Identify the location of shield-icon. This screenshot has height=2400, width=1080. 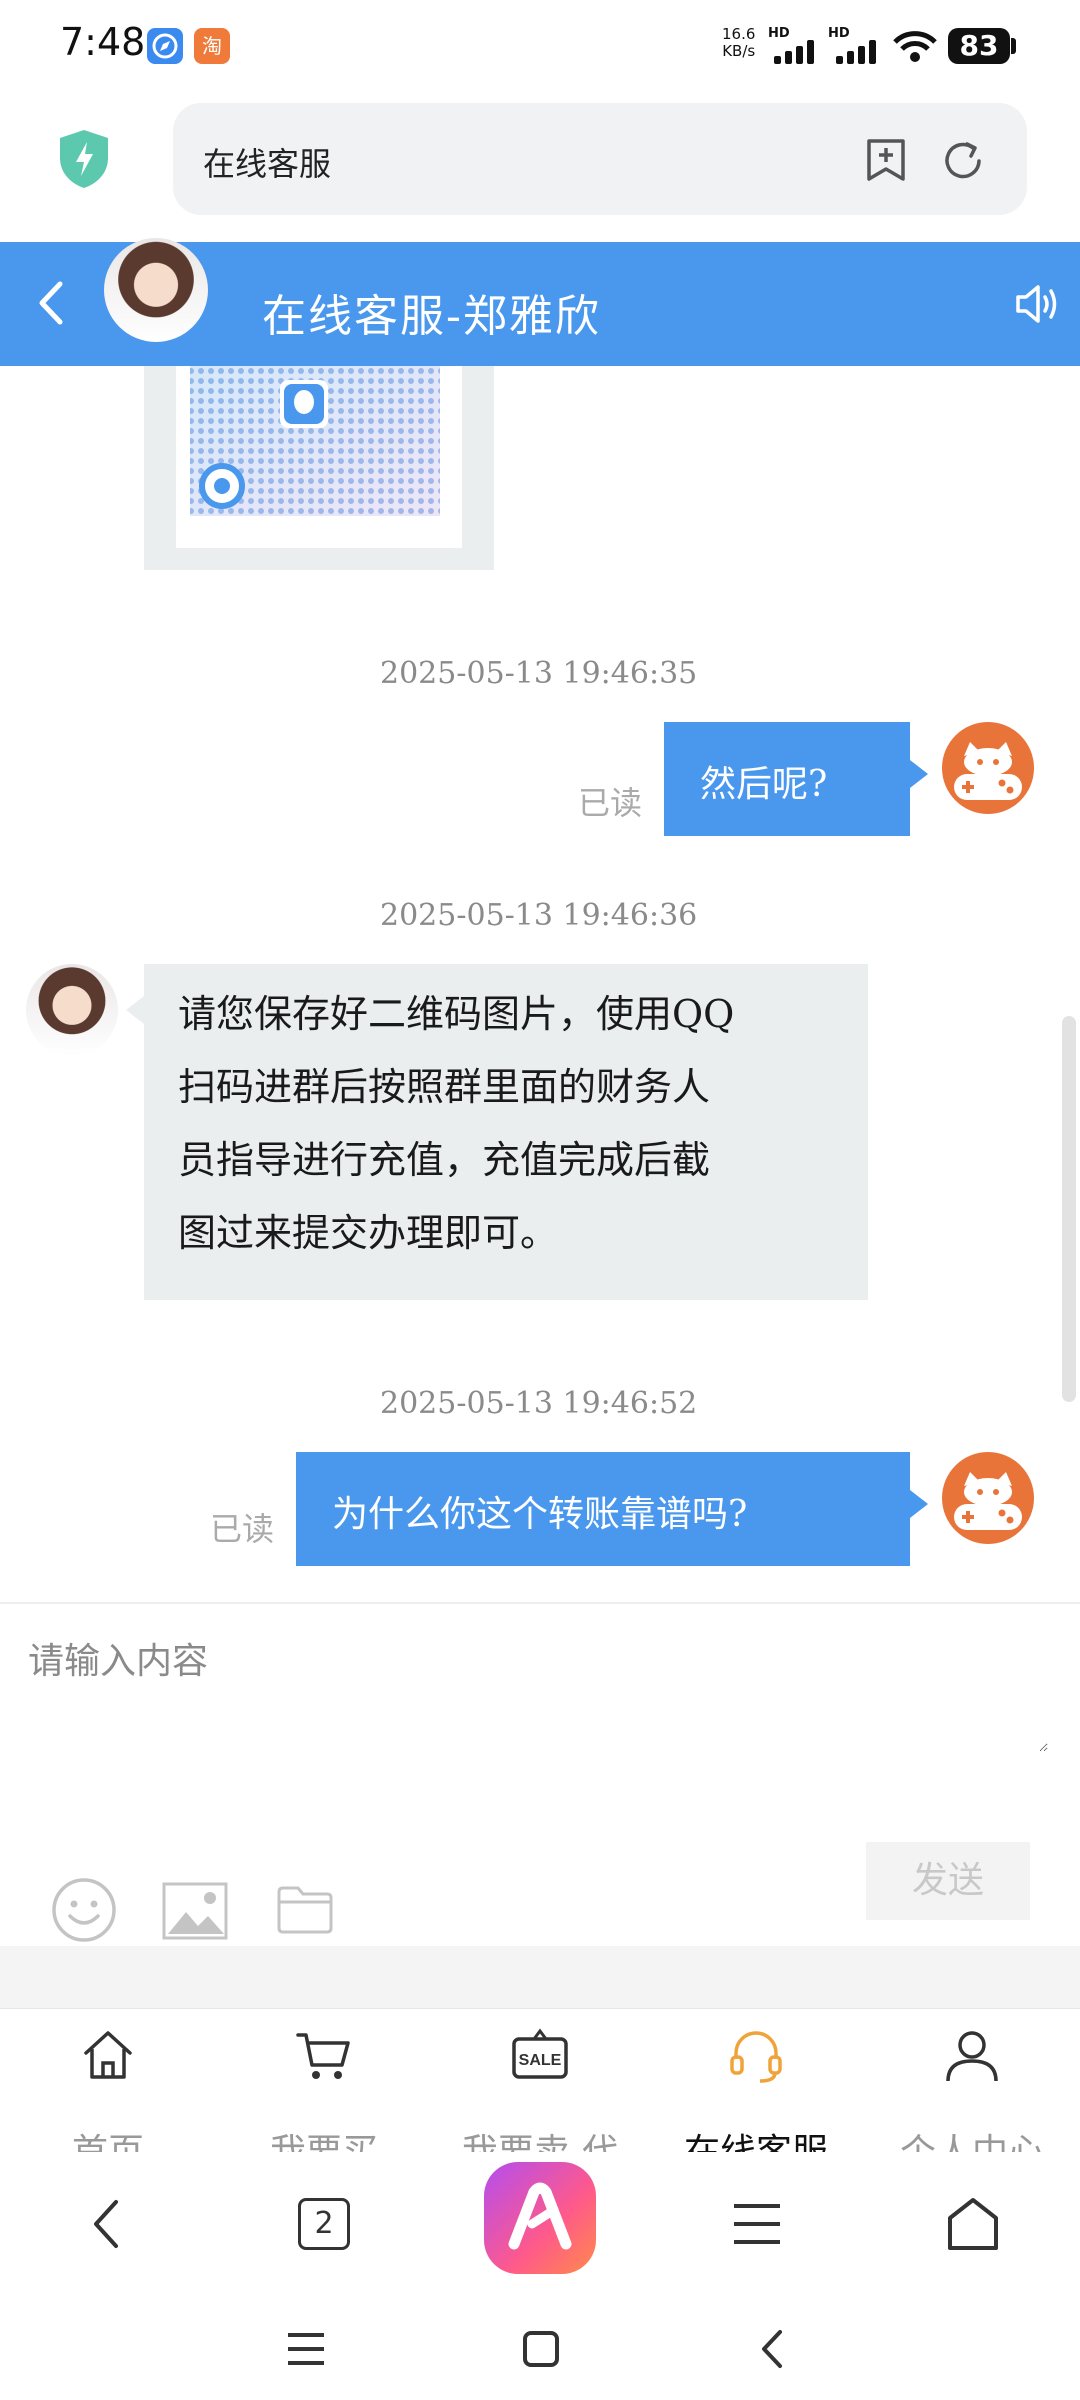
(84, 161).